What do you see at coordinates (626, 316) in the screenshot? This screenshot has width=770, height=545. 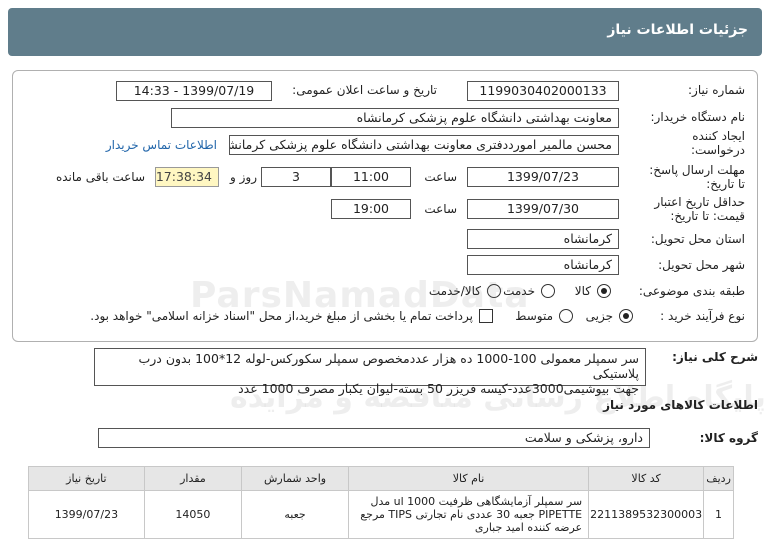 I see `process-radio-minor` at bounding box center [626, 316].